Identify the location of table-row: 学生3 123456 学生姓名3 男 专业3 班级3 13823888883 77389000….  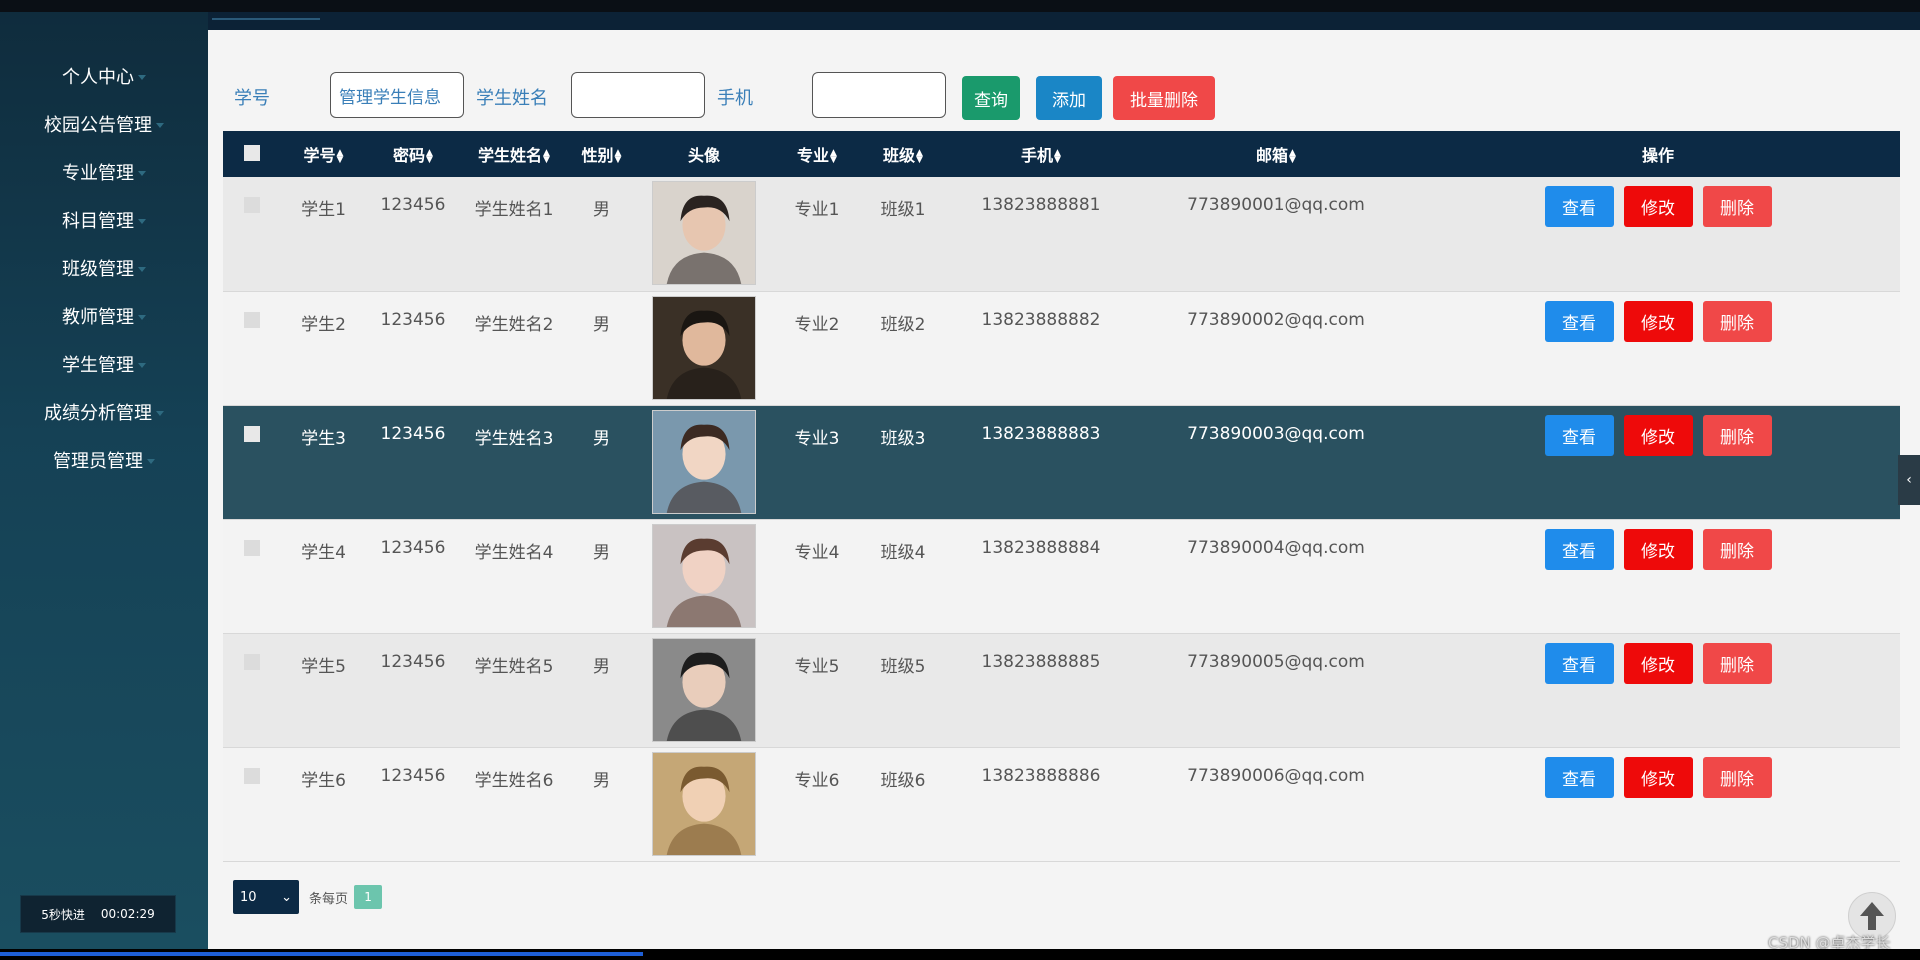
(1061, 462).